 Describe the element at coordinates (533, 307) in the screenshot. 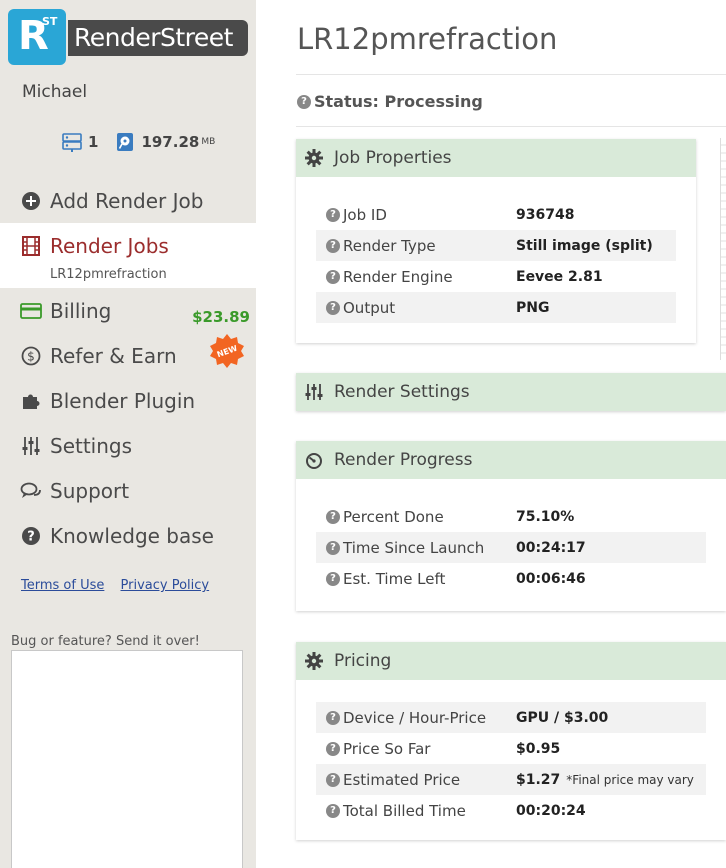

I see `row-value: PNG` at that location.